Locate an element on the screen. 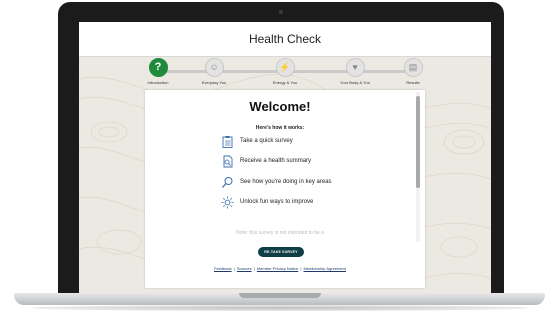  list-item-text: See how you're doing in key areas is located at coordinates (286, 182).